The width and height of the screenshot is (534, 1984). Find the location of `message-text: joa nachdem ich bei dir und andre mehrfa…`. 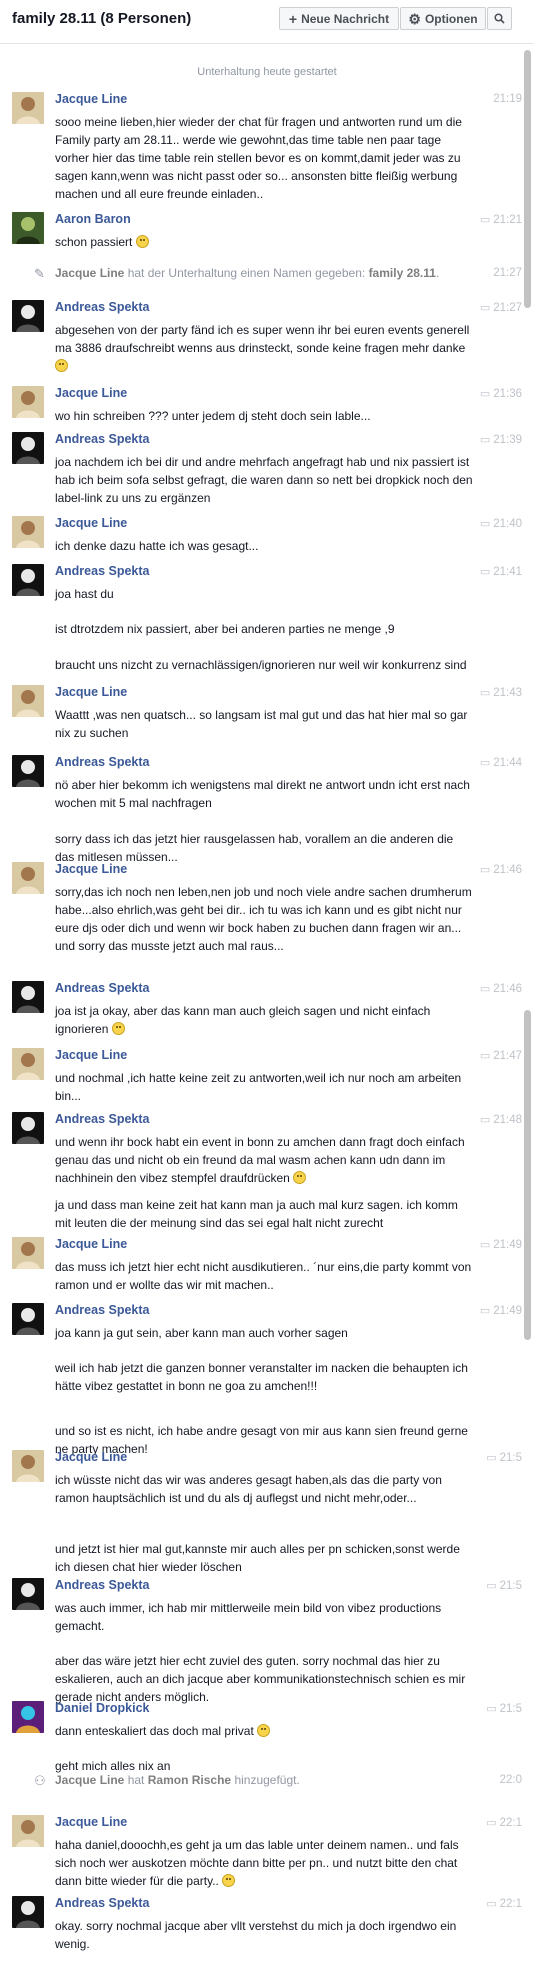

message-text: joa nachdem ich bei dir und andre mehrfa… is located at coordinates (265, 480).